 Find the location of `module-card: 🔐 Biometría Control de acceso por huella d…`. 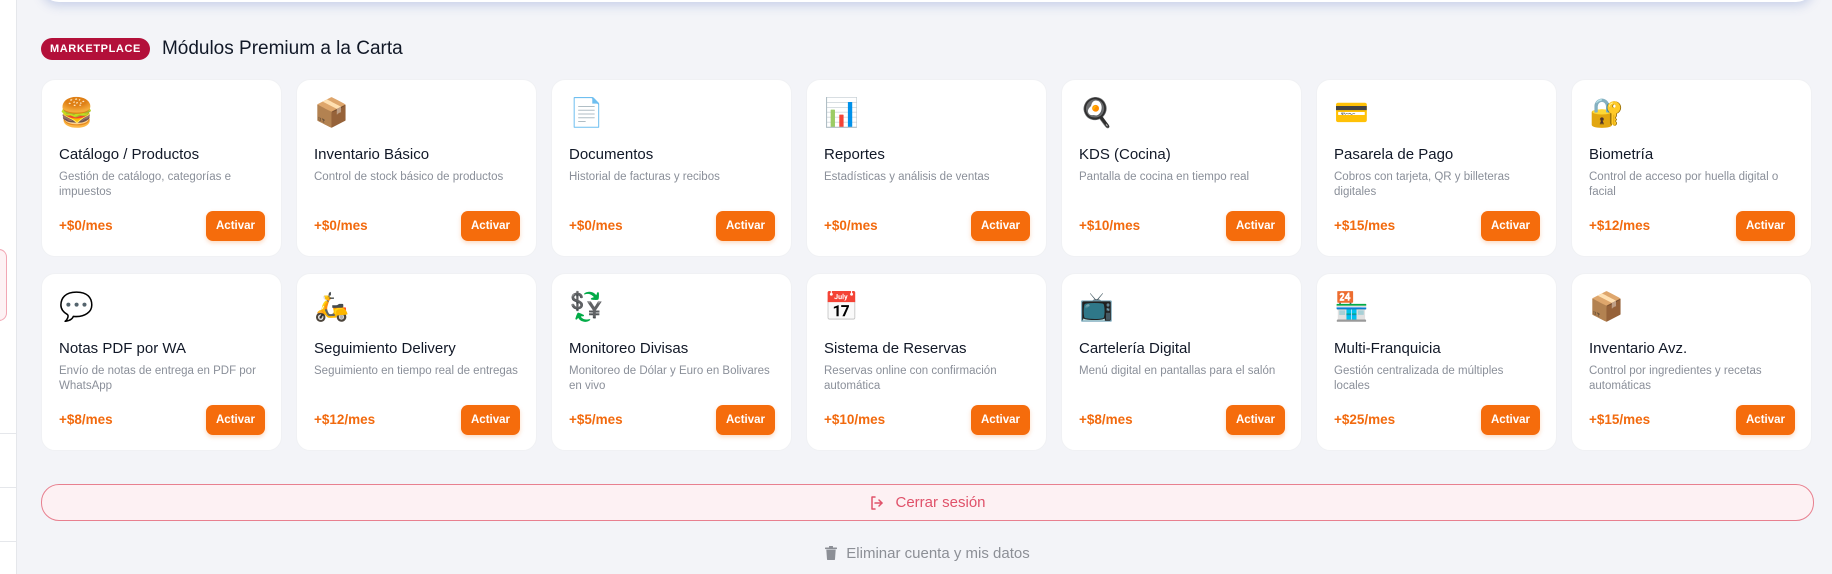

module-card: 🔐 Biometría Control de acceso por huella d… is located at coordinates (1691, 168).